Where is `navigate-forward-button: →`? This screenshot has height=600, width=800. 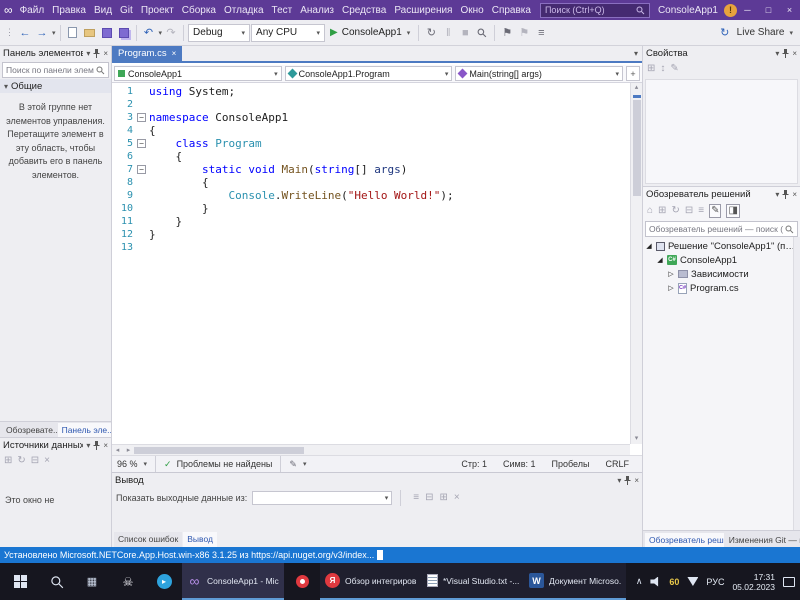 navigate-forward-button: → is located at coordinates (42, 33).